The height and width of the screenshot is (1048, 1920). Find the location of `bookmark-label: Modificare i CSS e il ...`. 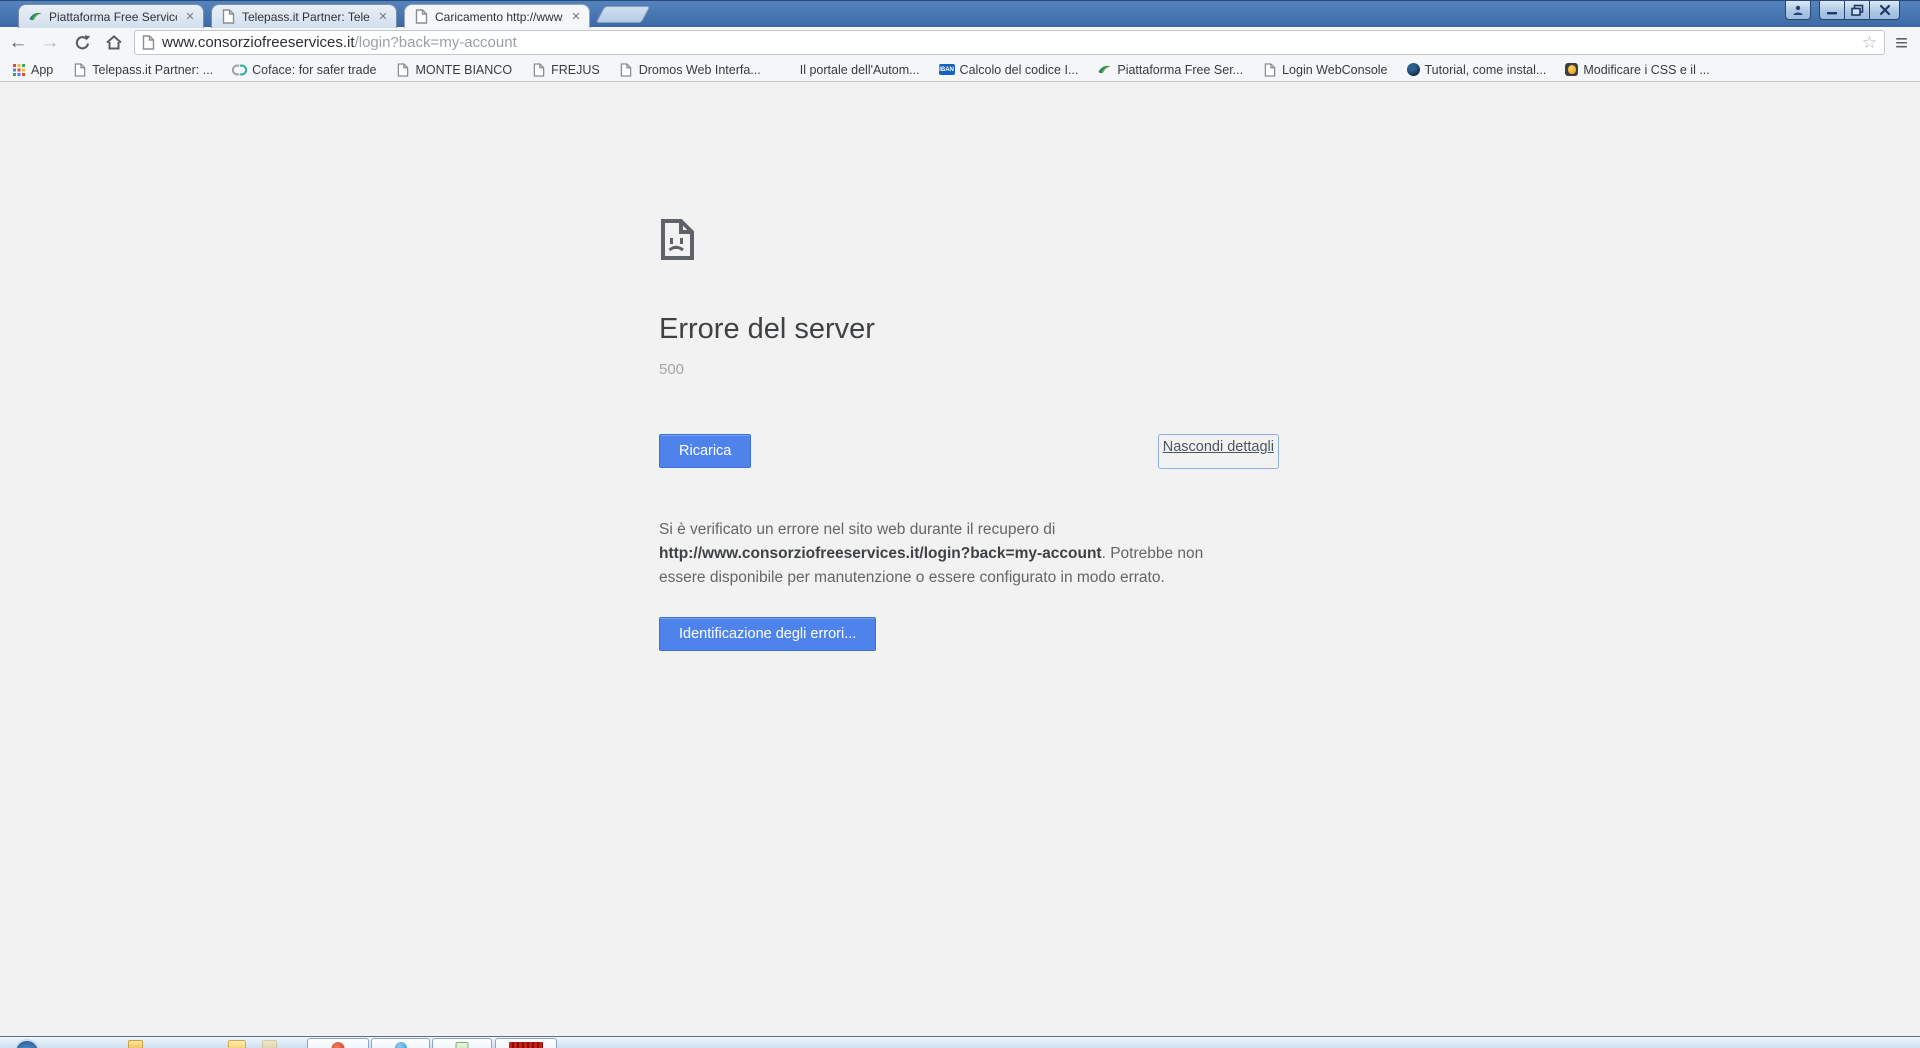

bookmark-label: Modificare i CSS e il ... is located at coordinates (1646, 69).